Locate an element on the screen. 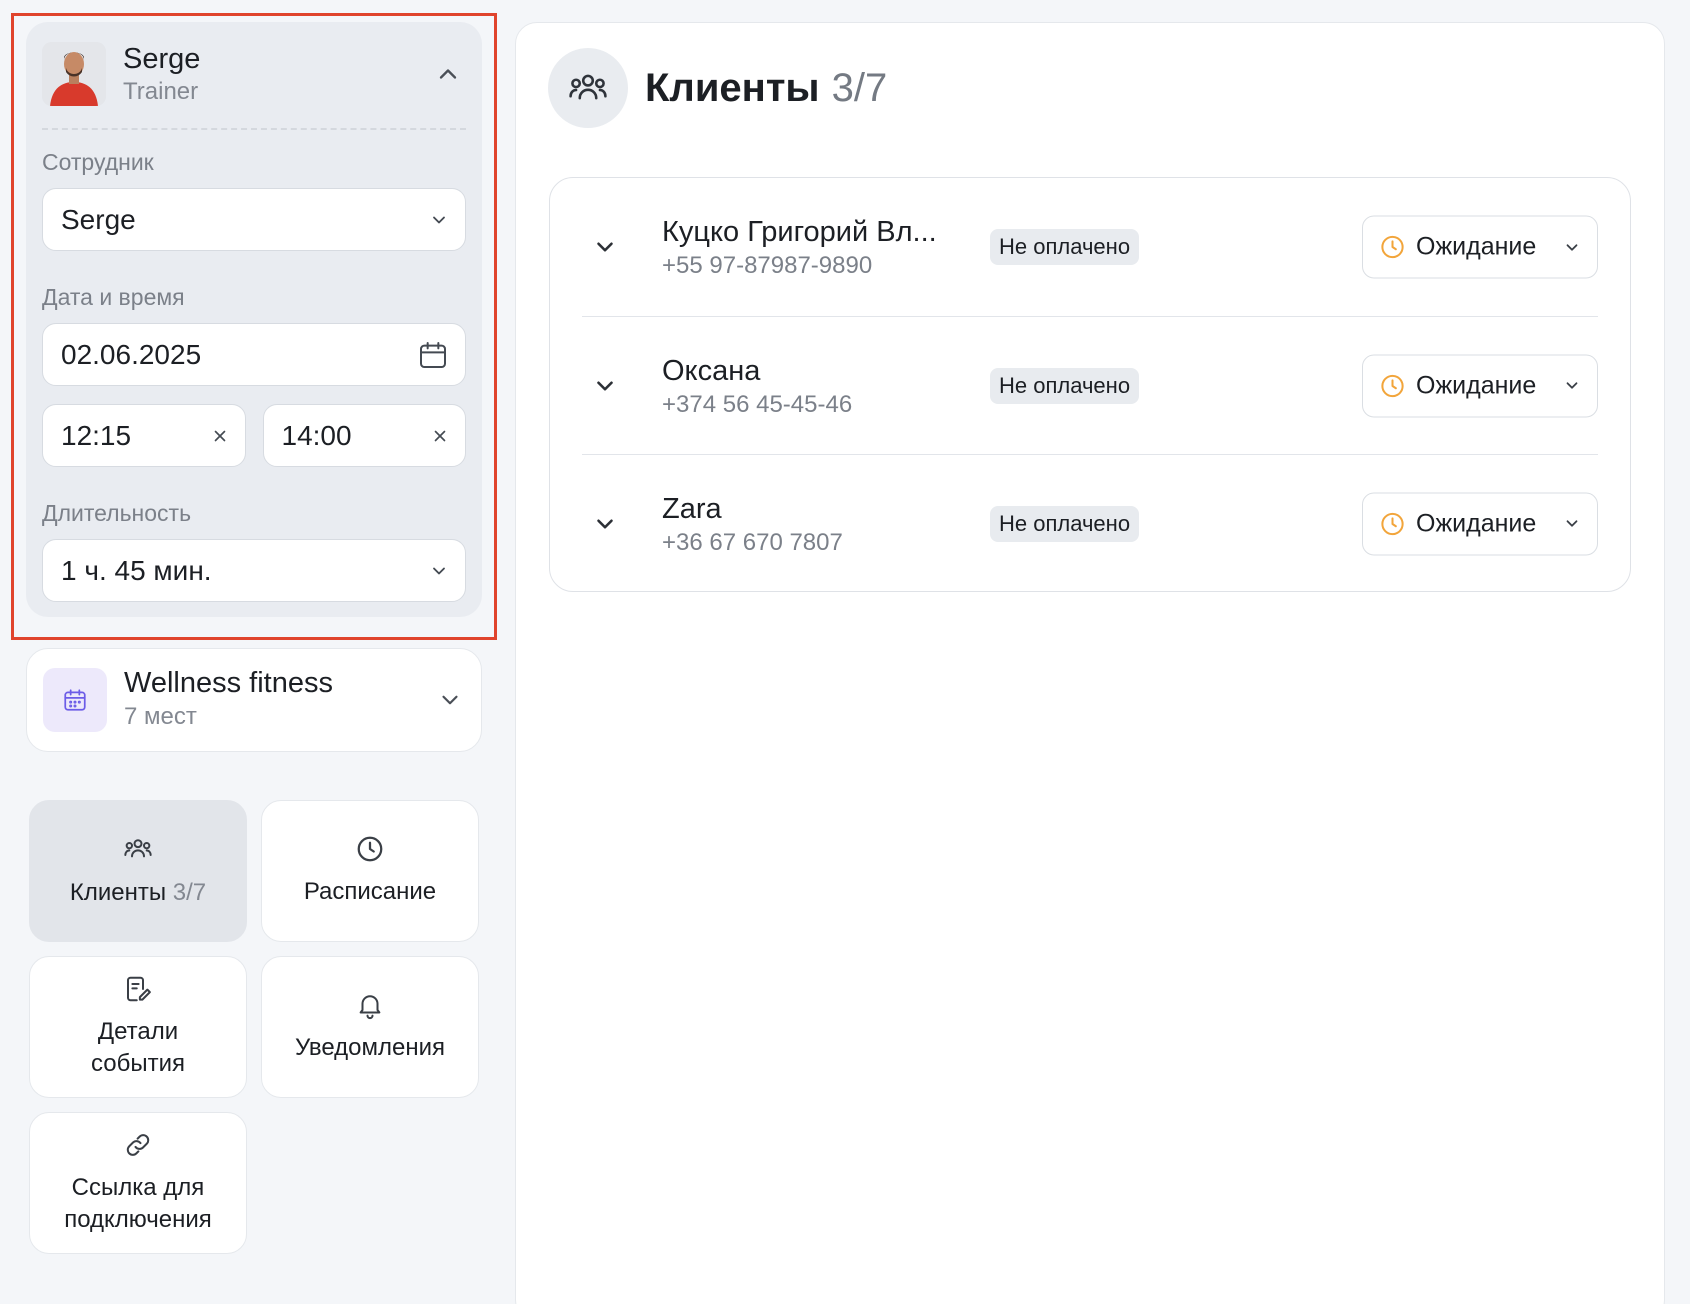  club-seats: 7 мест is located at coordinates (160, 716).